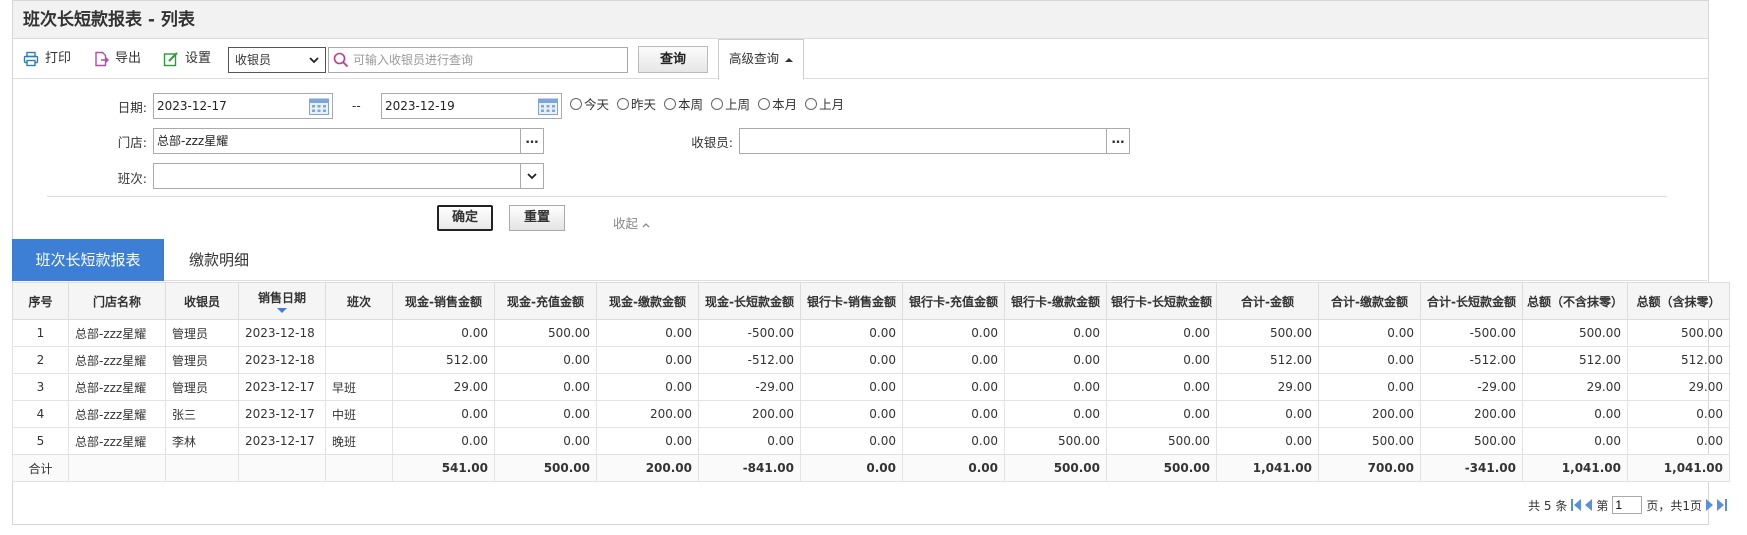 Image resolution: width=1747 pixels, height=535 pixels. I want to click on first-page-button, so click(1576, 505).